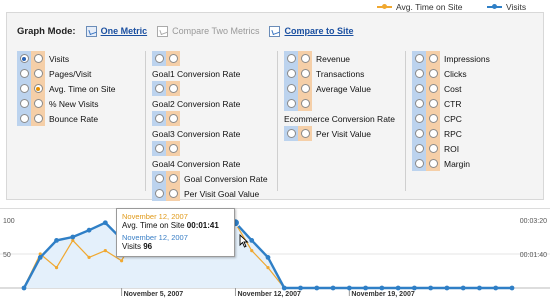 The height and width of the screenshot is (304, 550). What do you see at coordinates (153, 225) in the screenshot?
I see `tooltip-metric1-label: Avg. Time on Site` at bounding box center [153, 225].